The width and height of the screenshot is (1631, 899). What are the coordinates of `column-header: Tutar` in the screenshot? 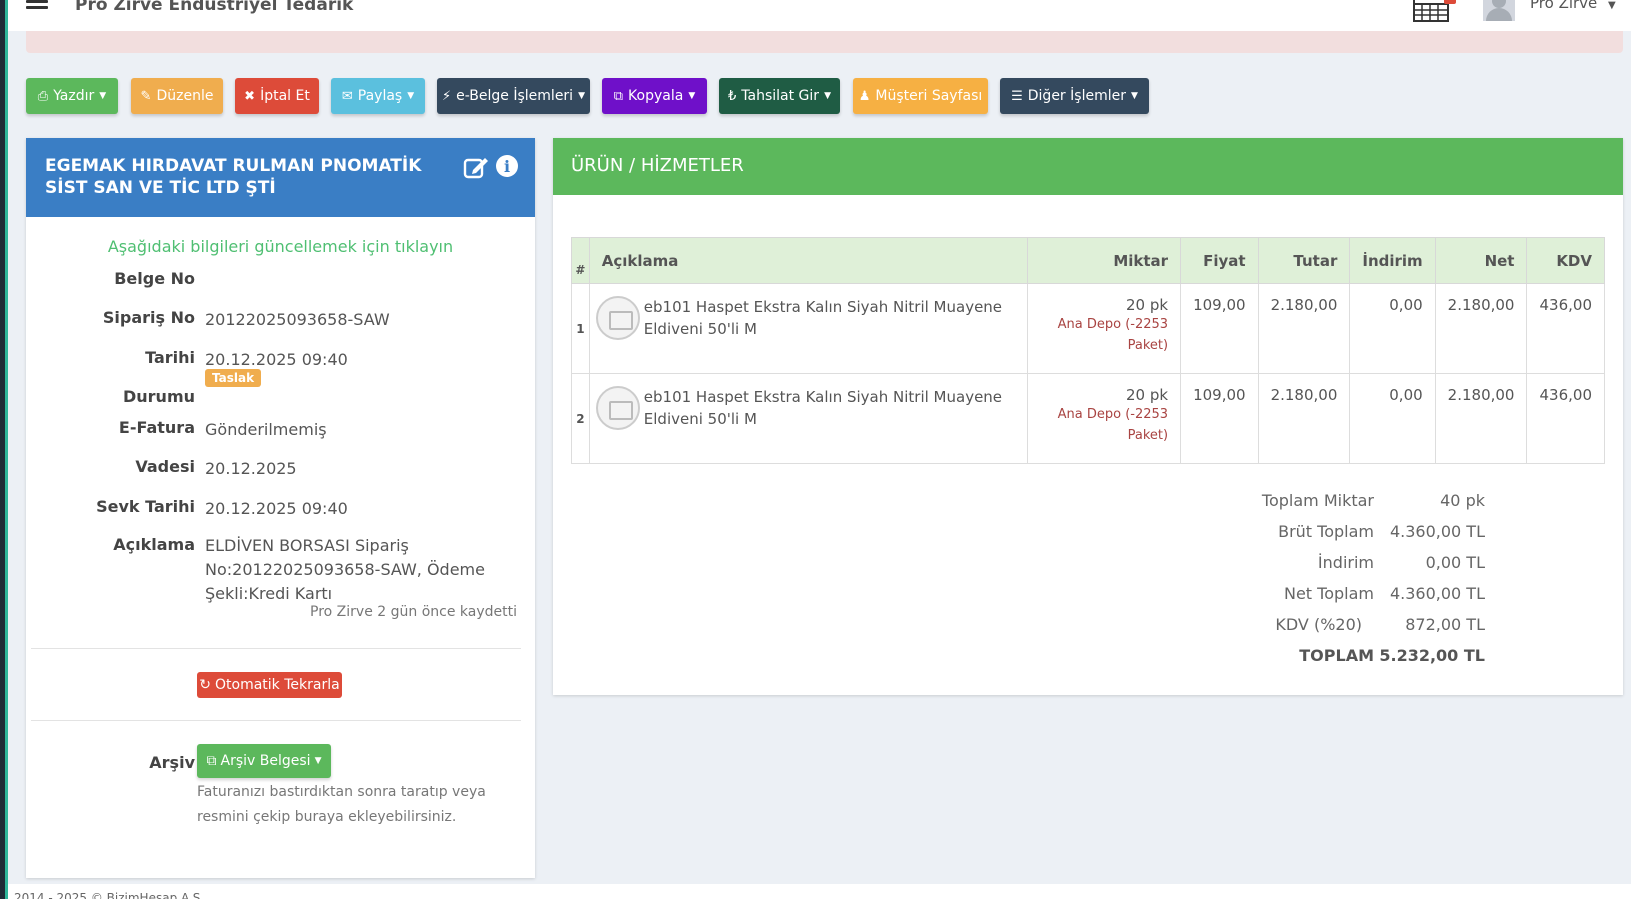 It's located at (1304, 260).